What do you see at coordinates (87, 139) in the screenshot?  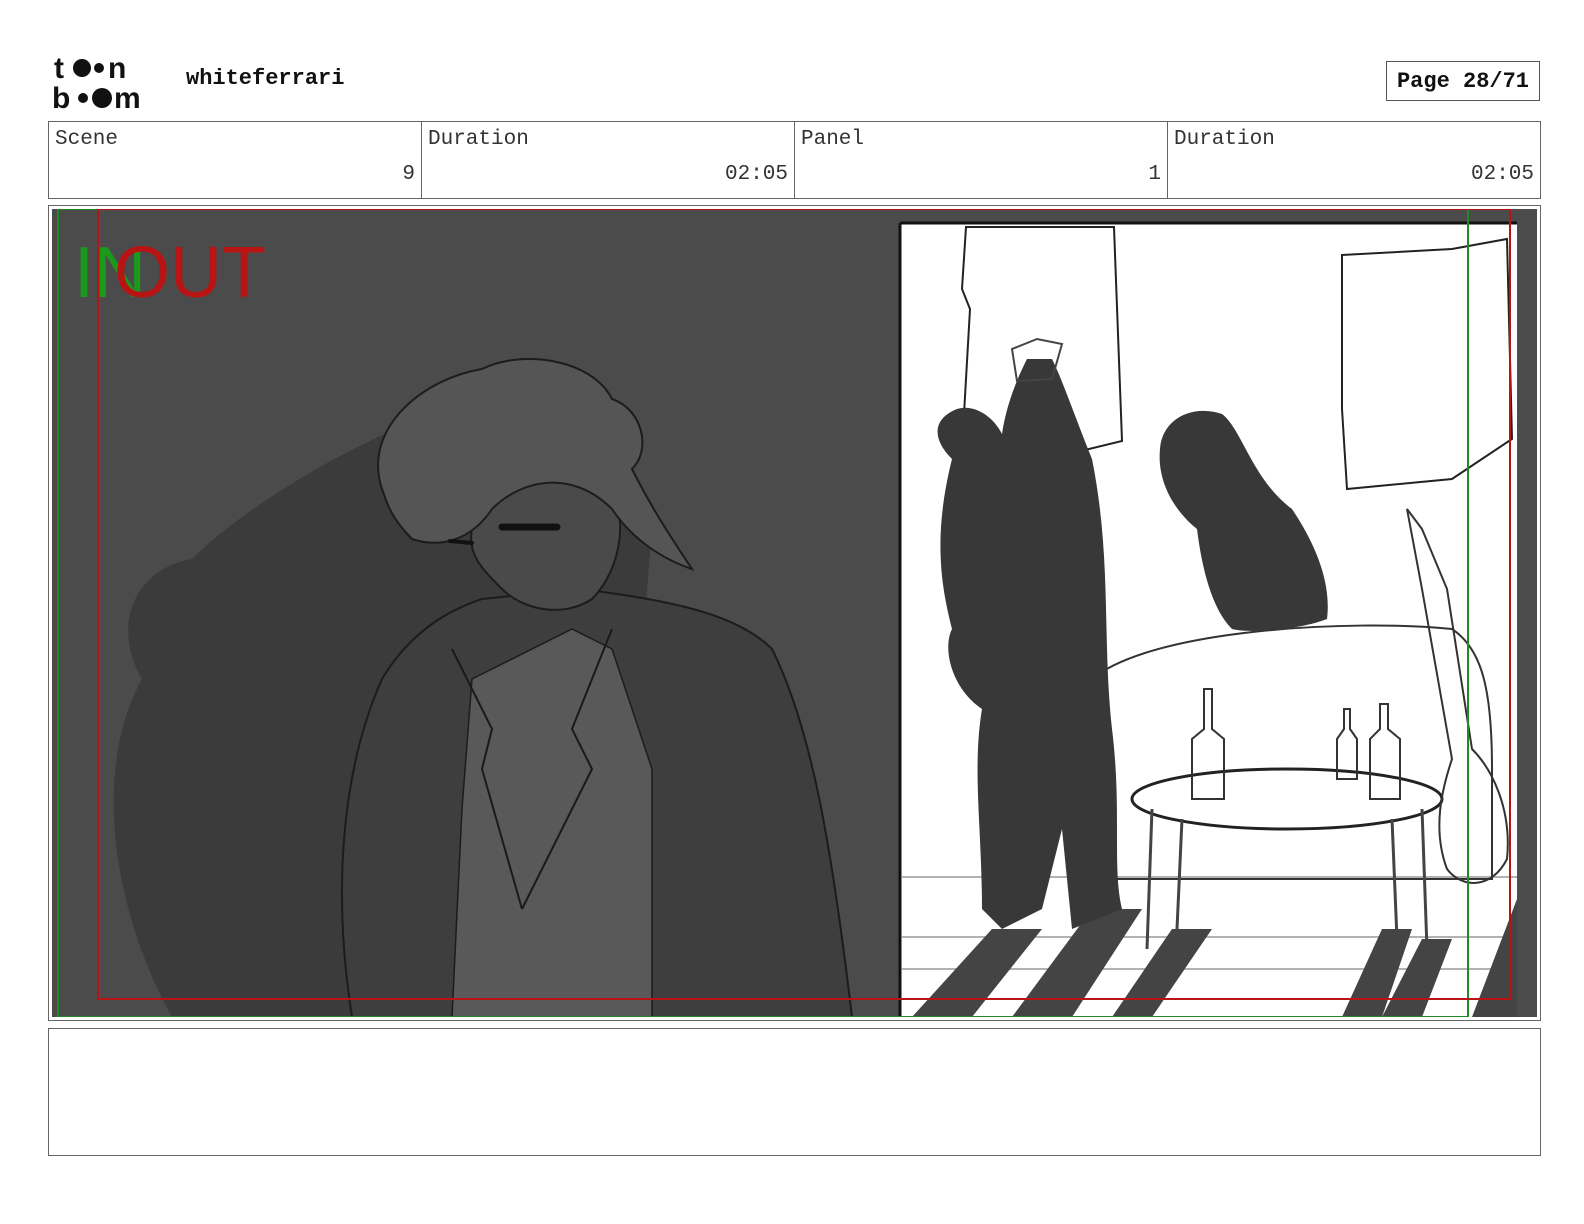 I see `scene-label: Scene` at bounding box center [87, 139].